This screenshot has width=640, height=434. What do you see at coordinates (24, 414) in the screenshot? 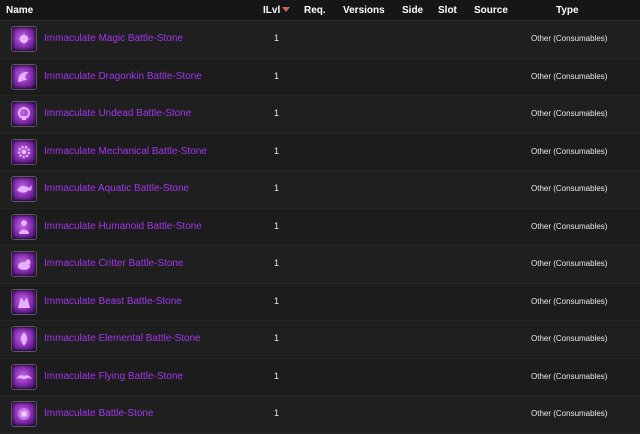
I see `battle-stone-icon` at bounding box center [24, 414].